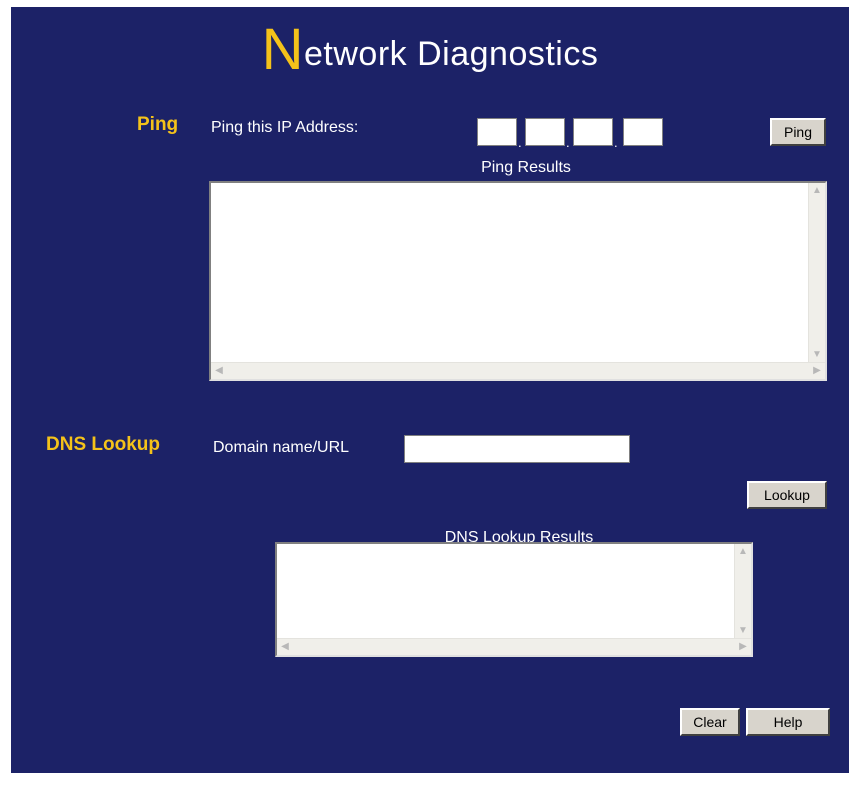 The height and width of the screenshot is (799, 861). What do you see at coordinates (285, 127) in the screenshot?
I see `ping-ip-label: Ping this IP Address:` at bounding box center [285, 127].